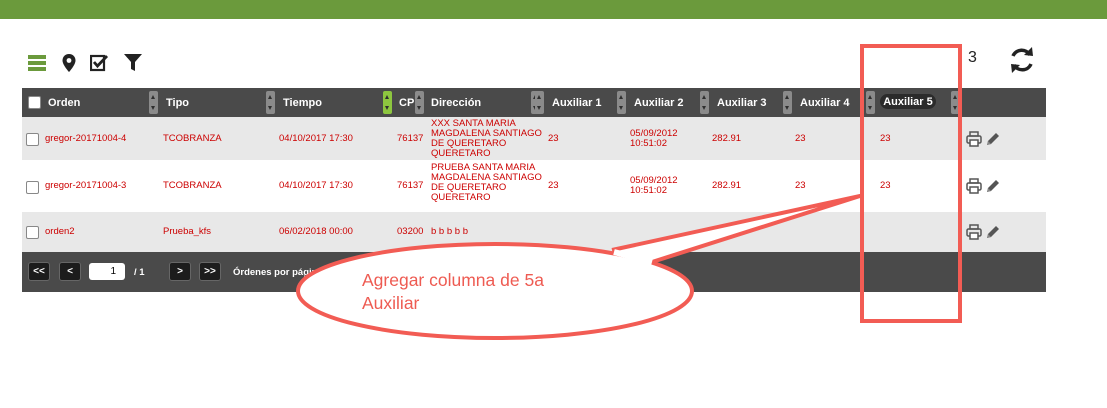 The image size is (1107, 408). What do you see at coordinates (391, 303) in the screenshot?
I see `callout-line: Auxiliar` at bounding box center [391, 303].